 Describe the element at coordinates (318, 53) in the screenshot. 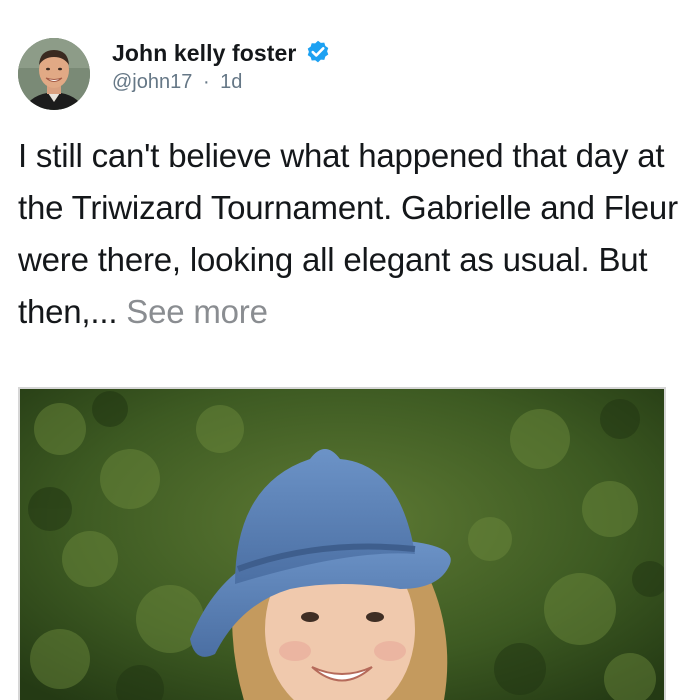

I see `verified-badge-icon` at that location.